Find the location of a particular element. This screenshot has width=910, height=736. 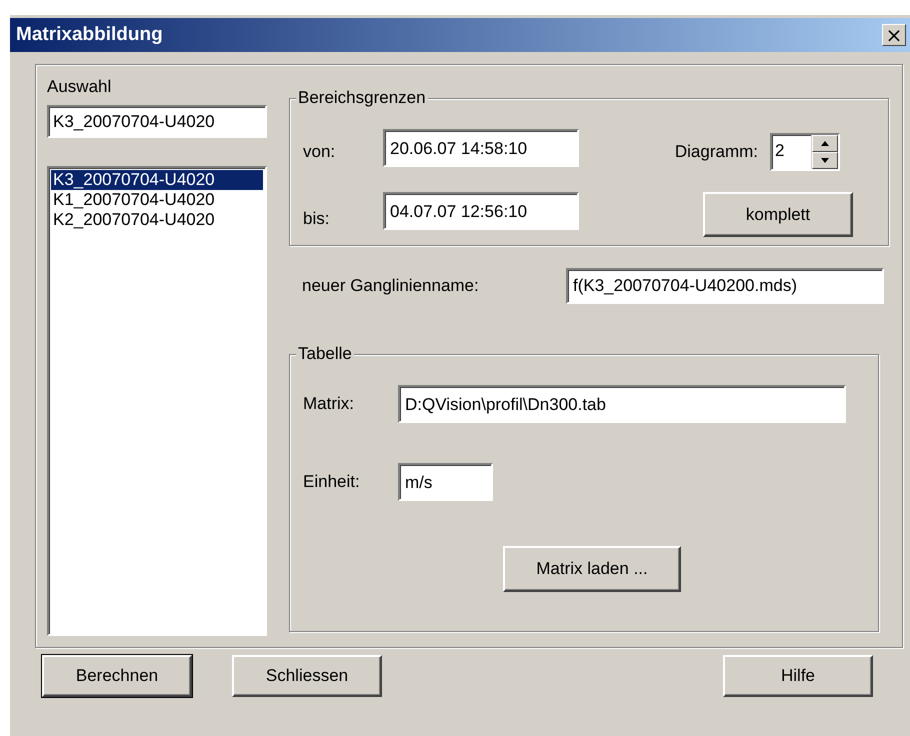

von-label: von: is located at coordinates (319, 152).